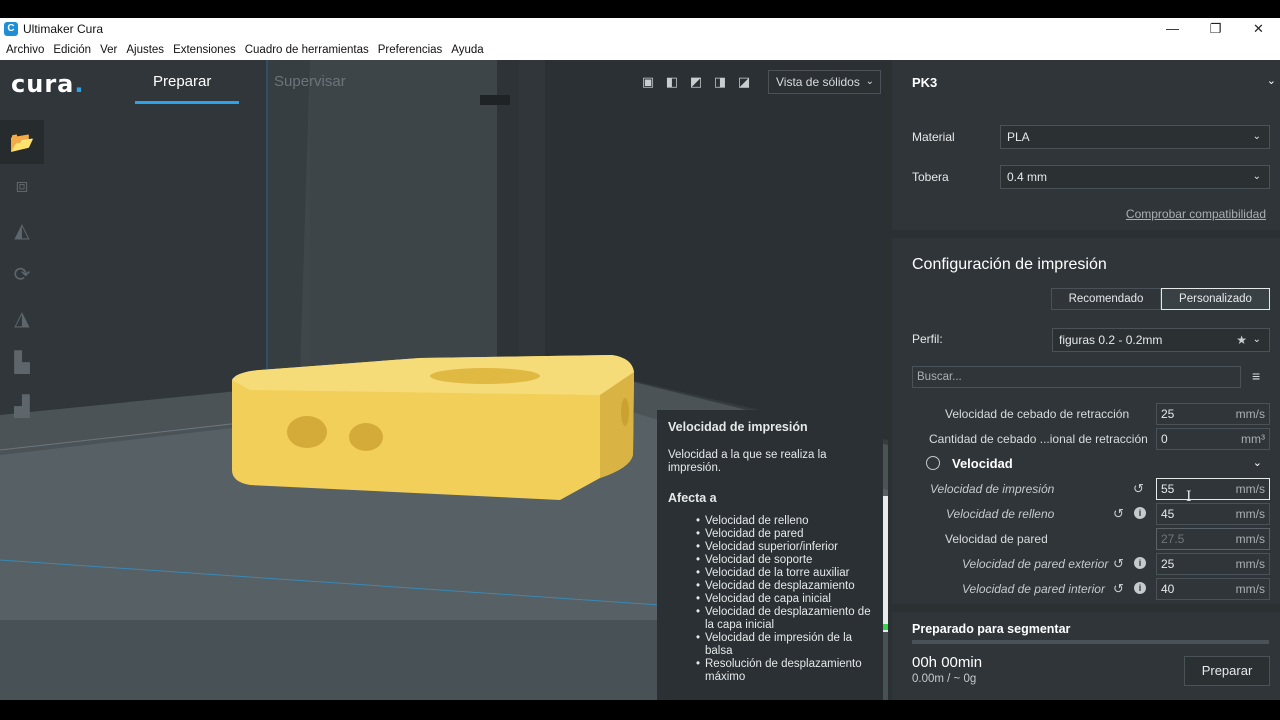 Image resolution: width=1280 pixels, height=720 pixels. Describe the element at coordinates (72, 50) in the screenshot. I see `menu-edicion: Edición` at that location.